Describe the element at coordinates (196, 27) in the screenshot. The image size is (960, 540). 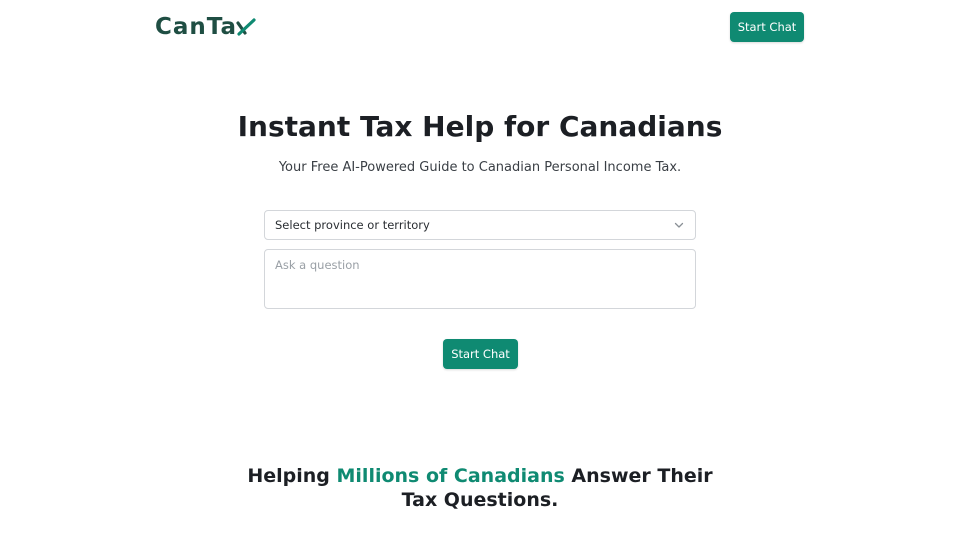
I see `logo-text: CanTa` at that location.